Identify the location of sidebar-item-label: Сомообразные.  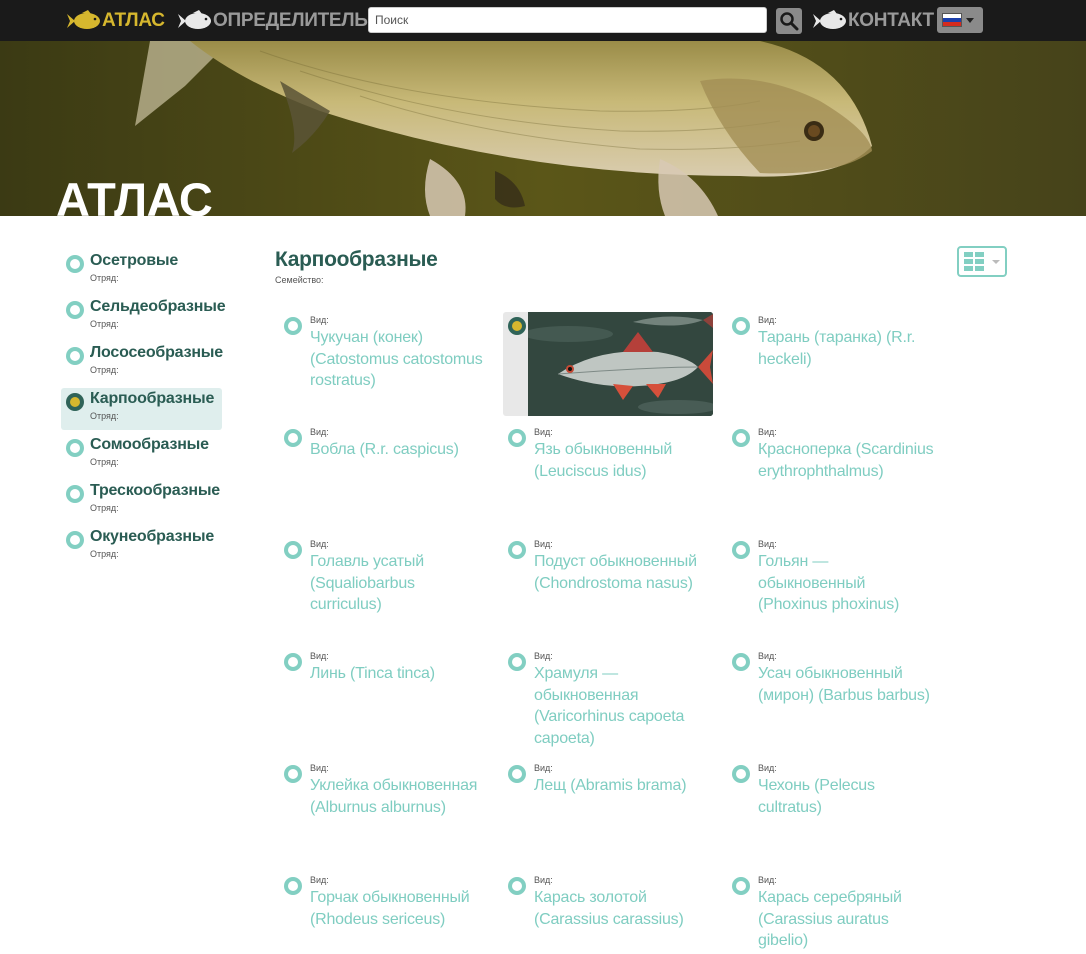
(149, 444).